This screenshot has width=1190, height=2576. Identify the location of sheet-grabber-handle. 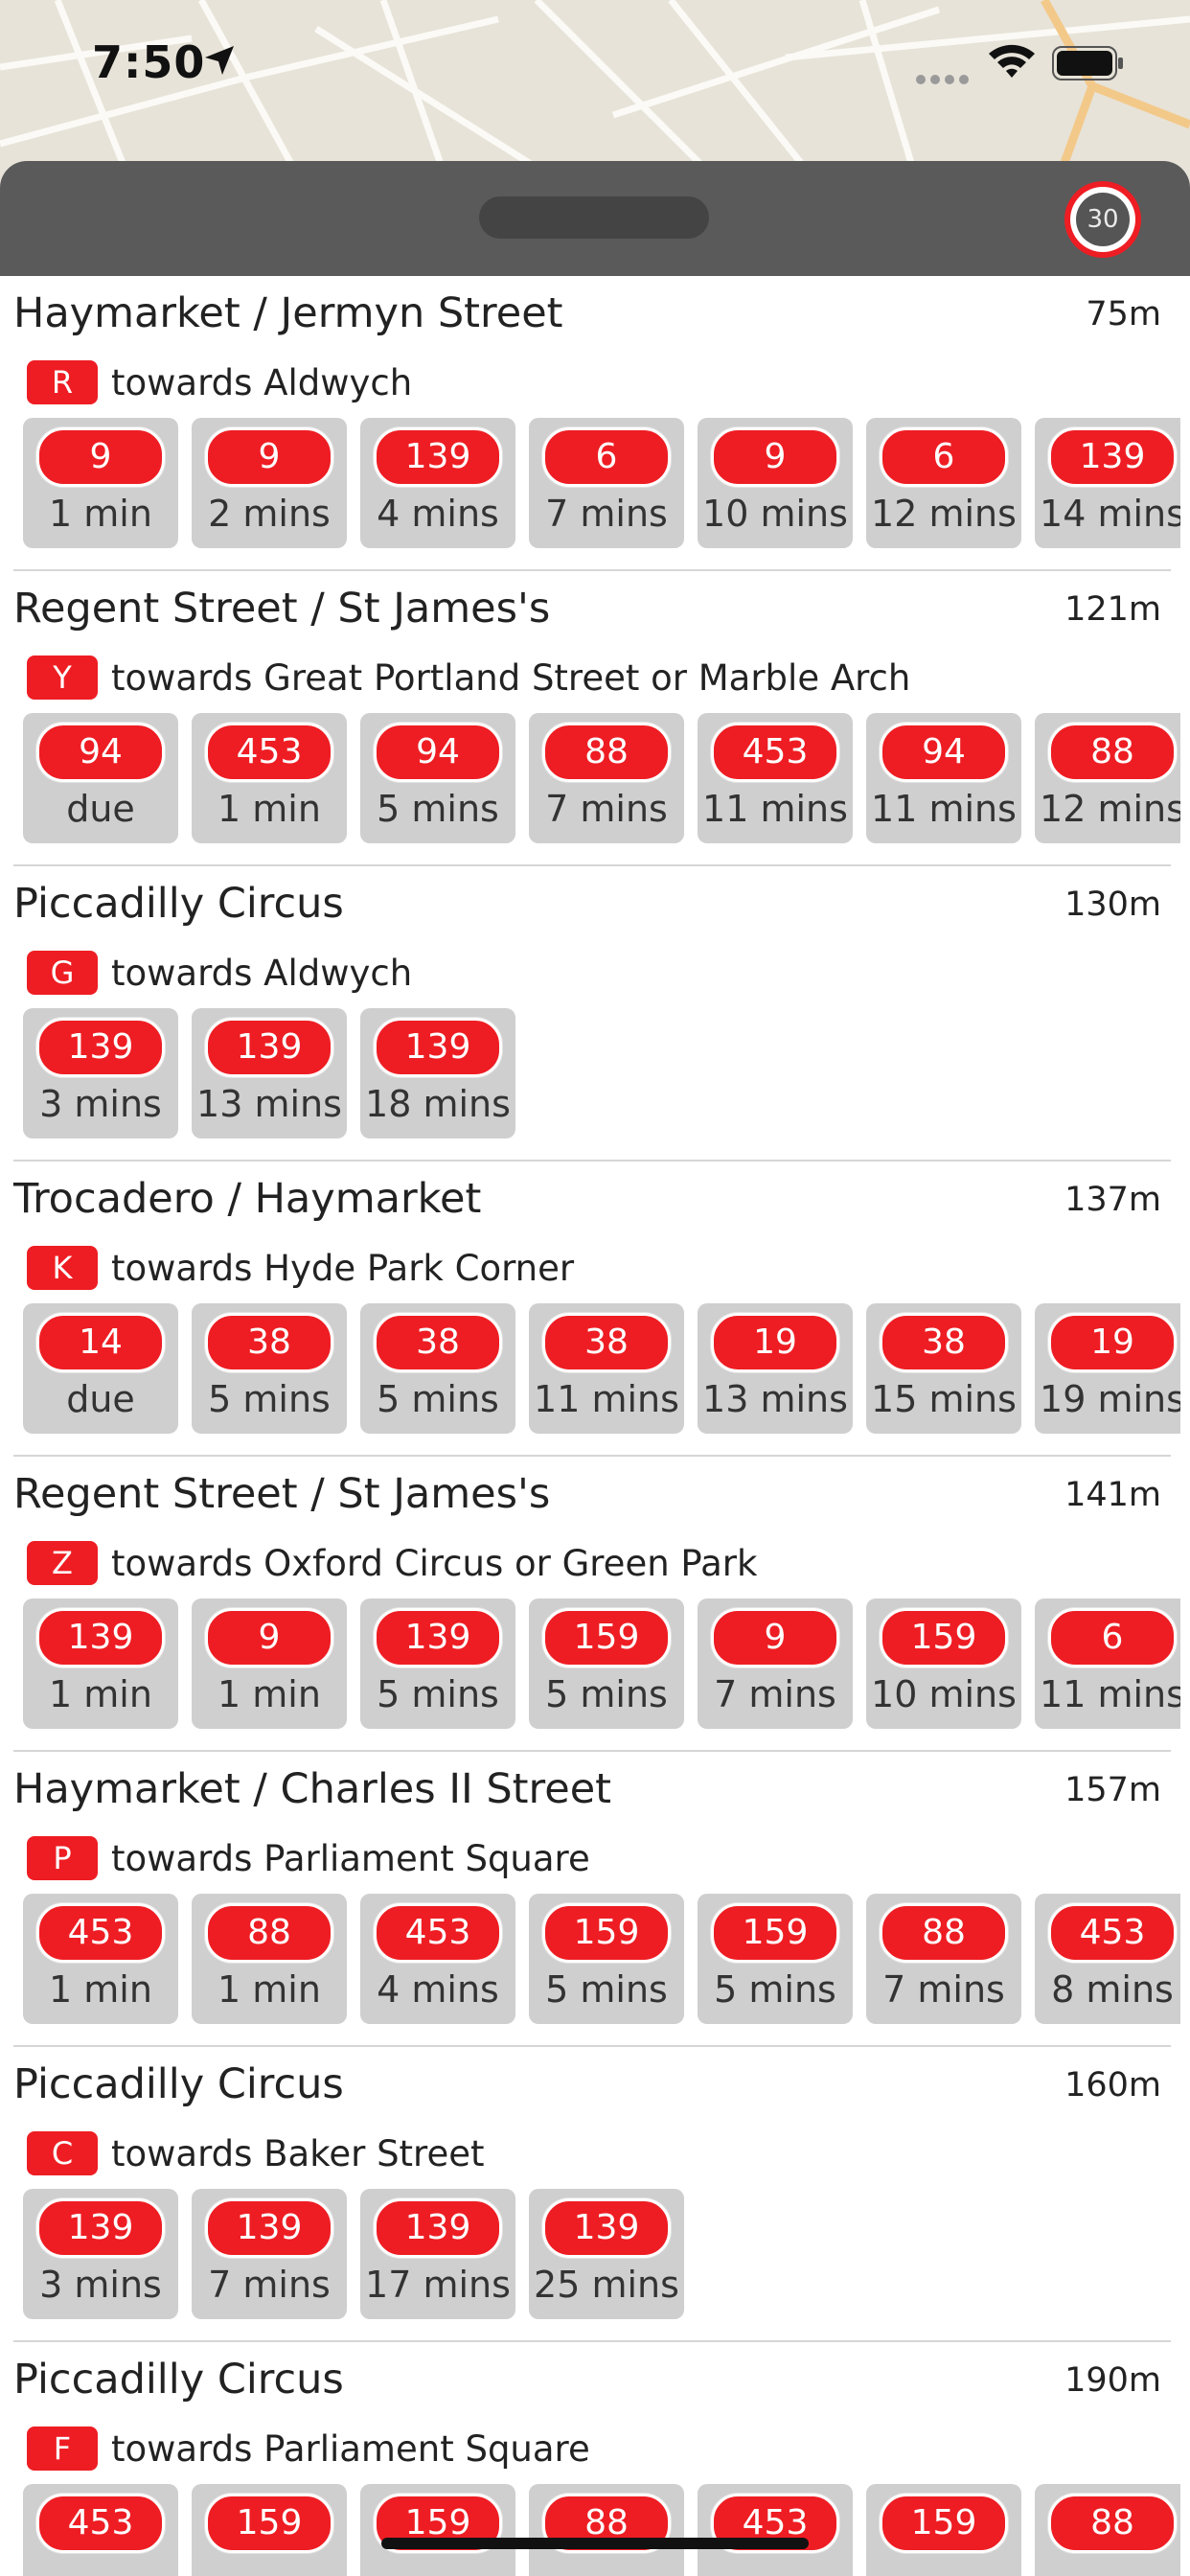
(594, 217).